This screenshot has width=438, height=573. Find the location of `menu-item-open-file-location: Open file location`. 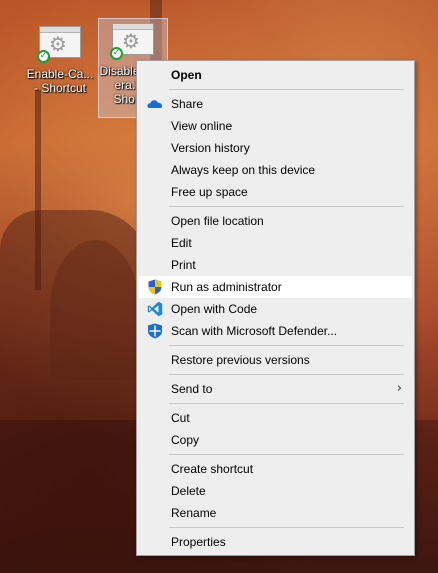

menu-item-open-file-location: Open file location is located at coordinates (275, 221).